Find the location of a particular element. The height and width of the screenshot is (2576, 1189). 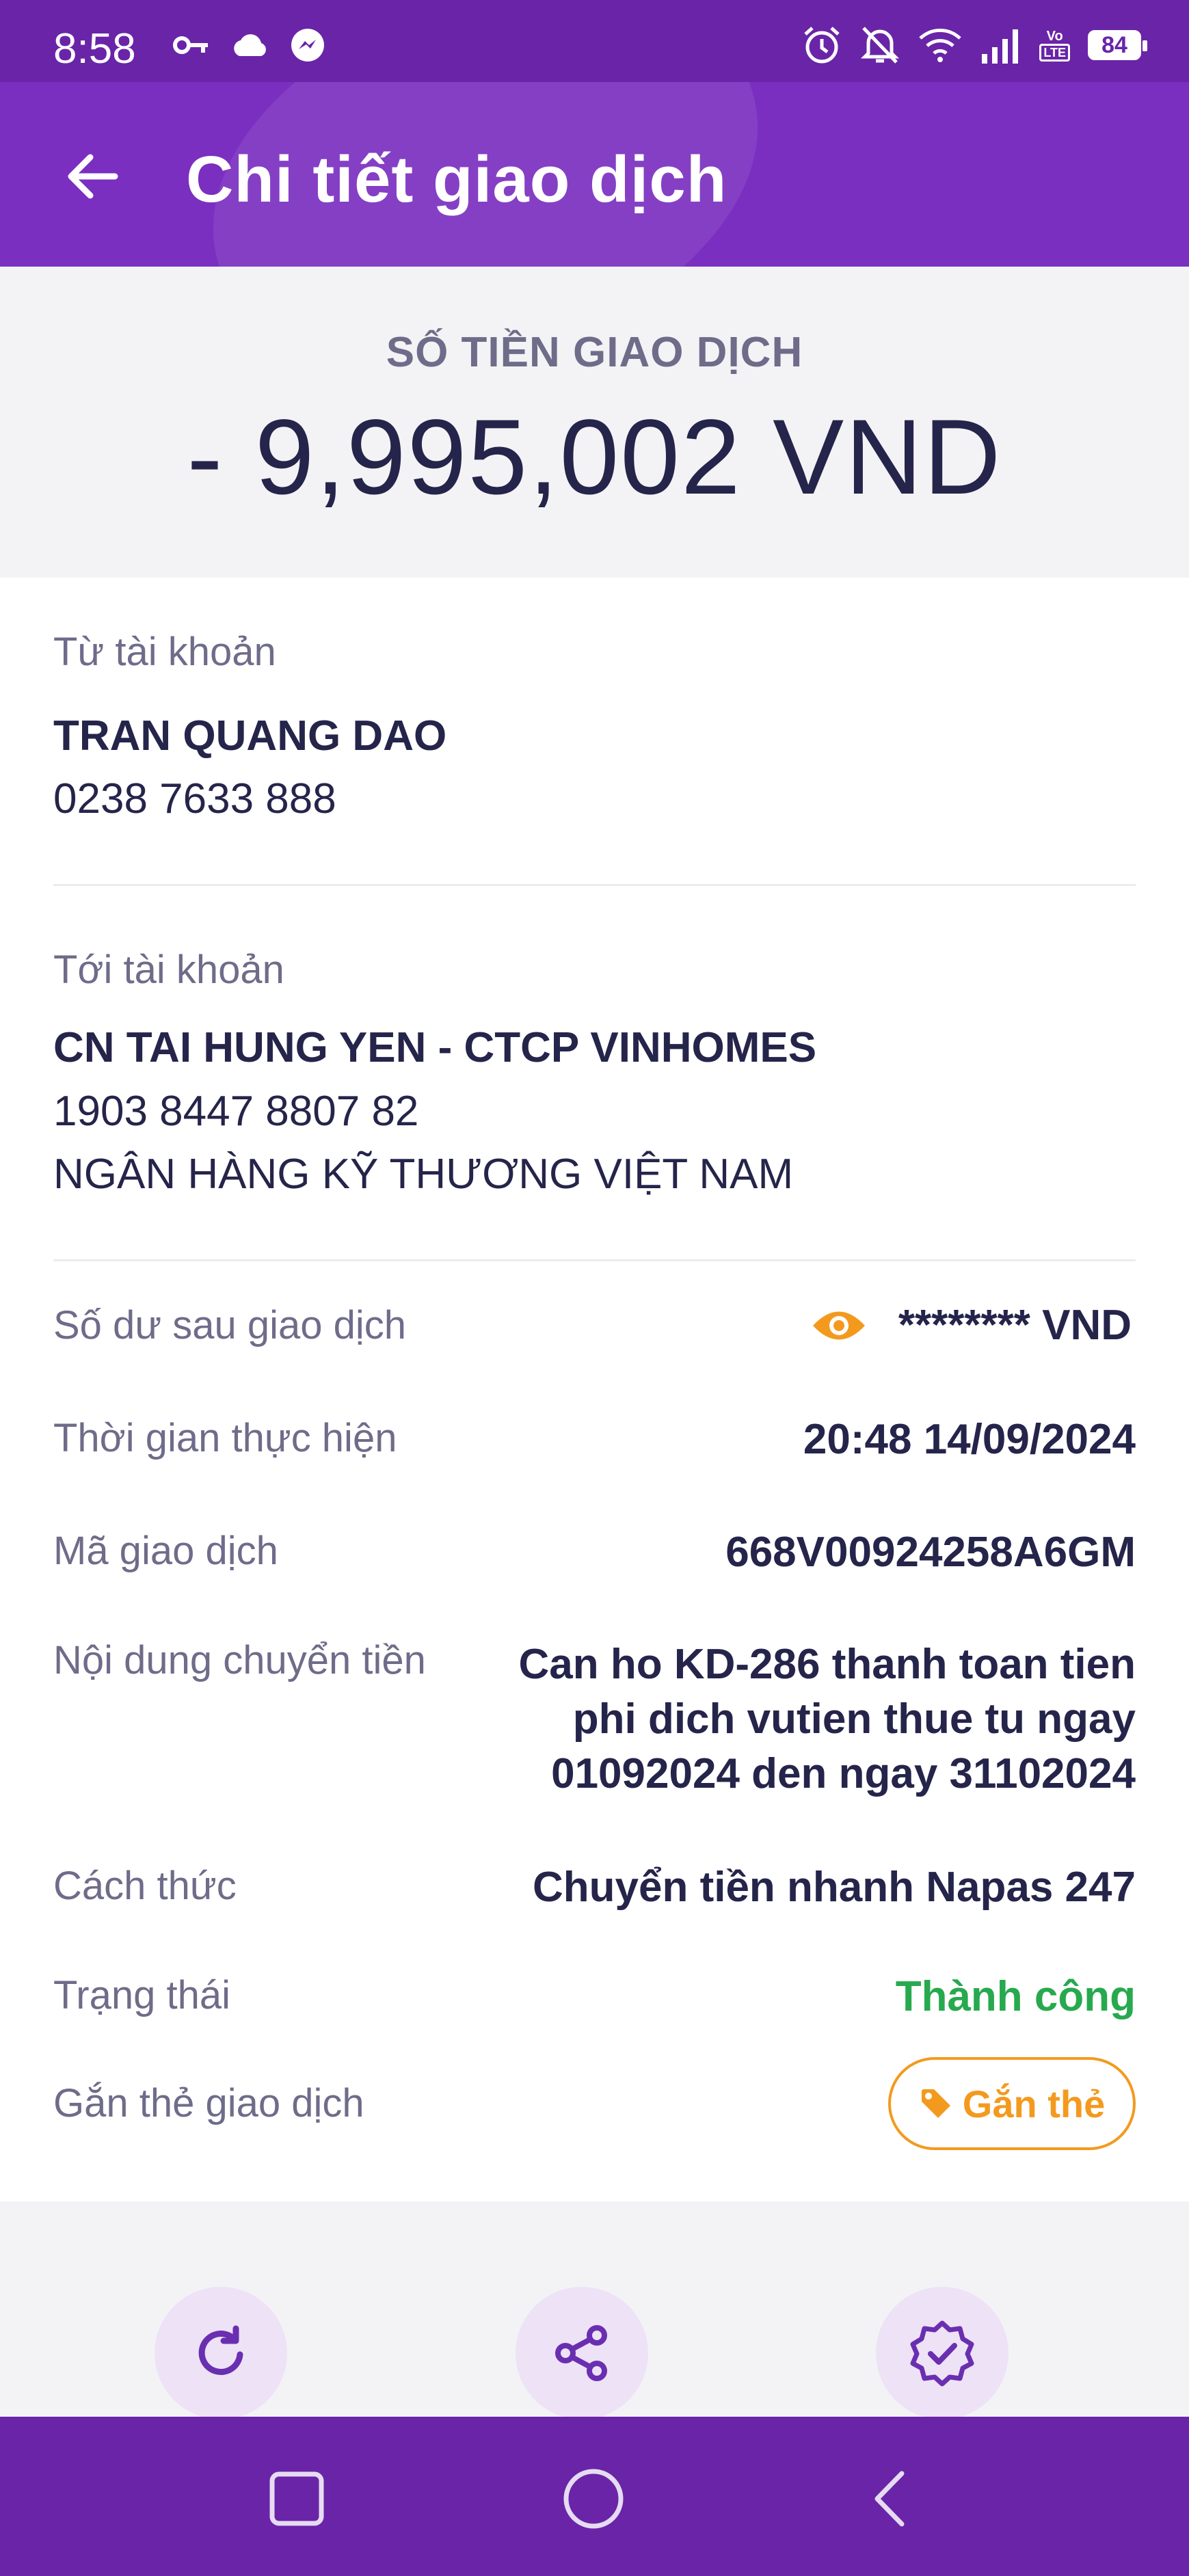

to-account-label: Tới tài khoản is located at coordinates (168, 970).